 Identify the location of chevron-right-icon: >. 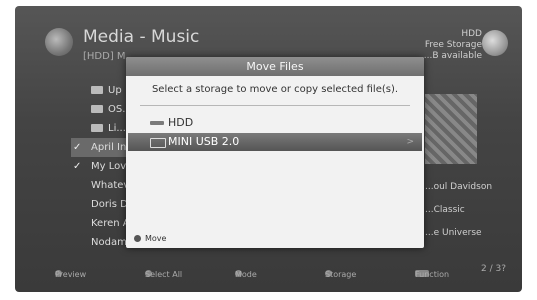
(410, 142).